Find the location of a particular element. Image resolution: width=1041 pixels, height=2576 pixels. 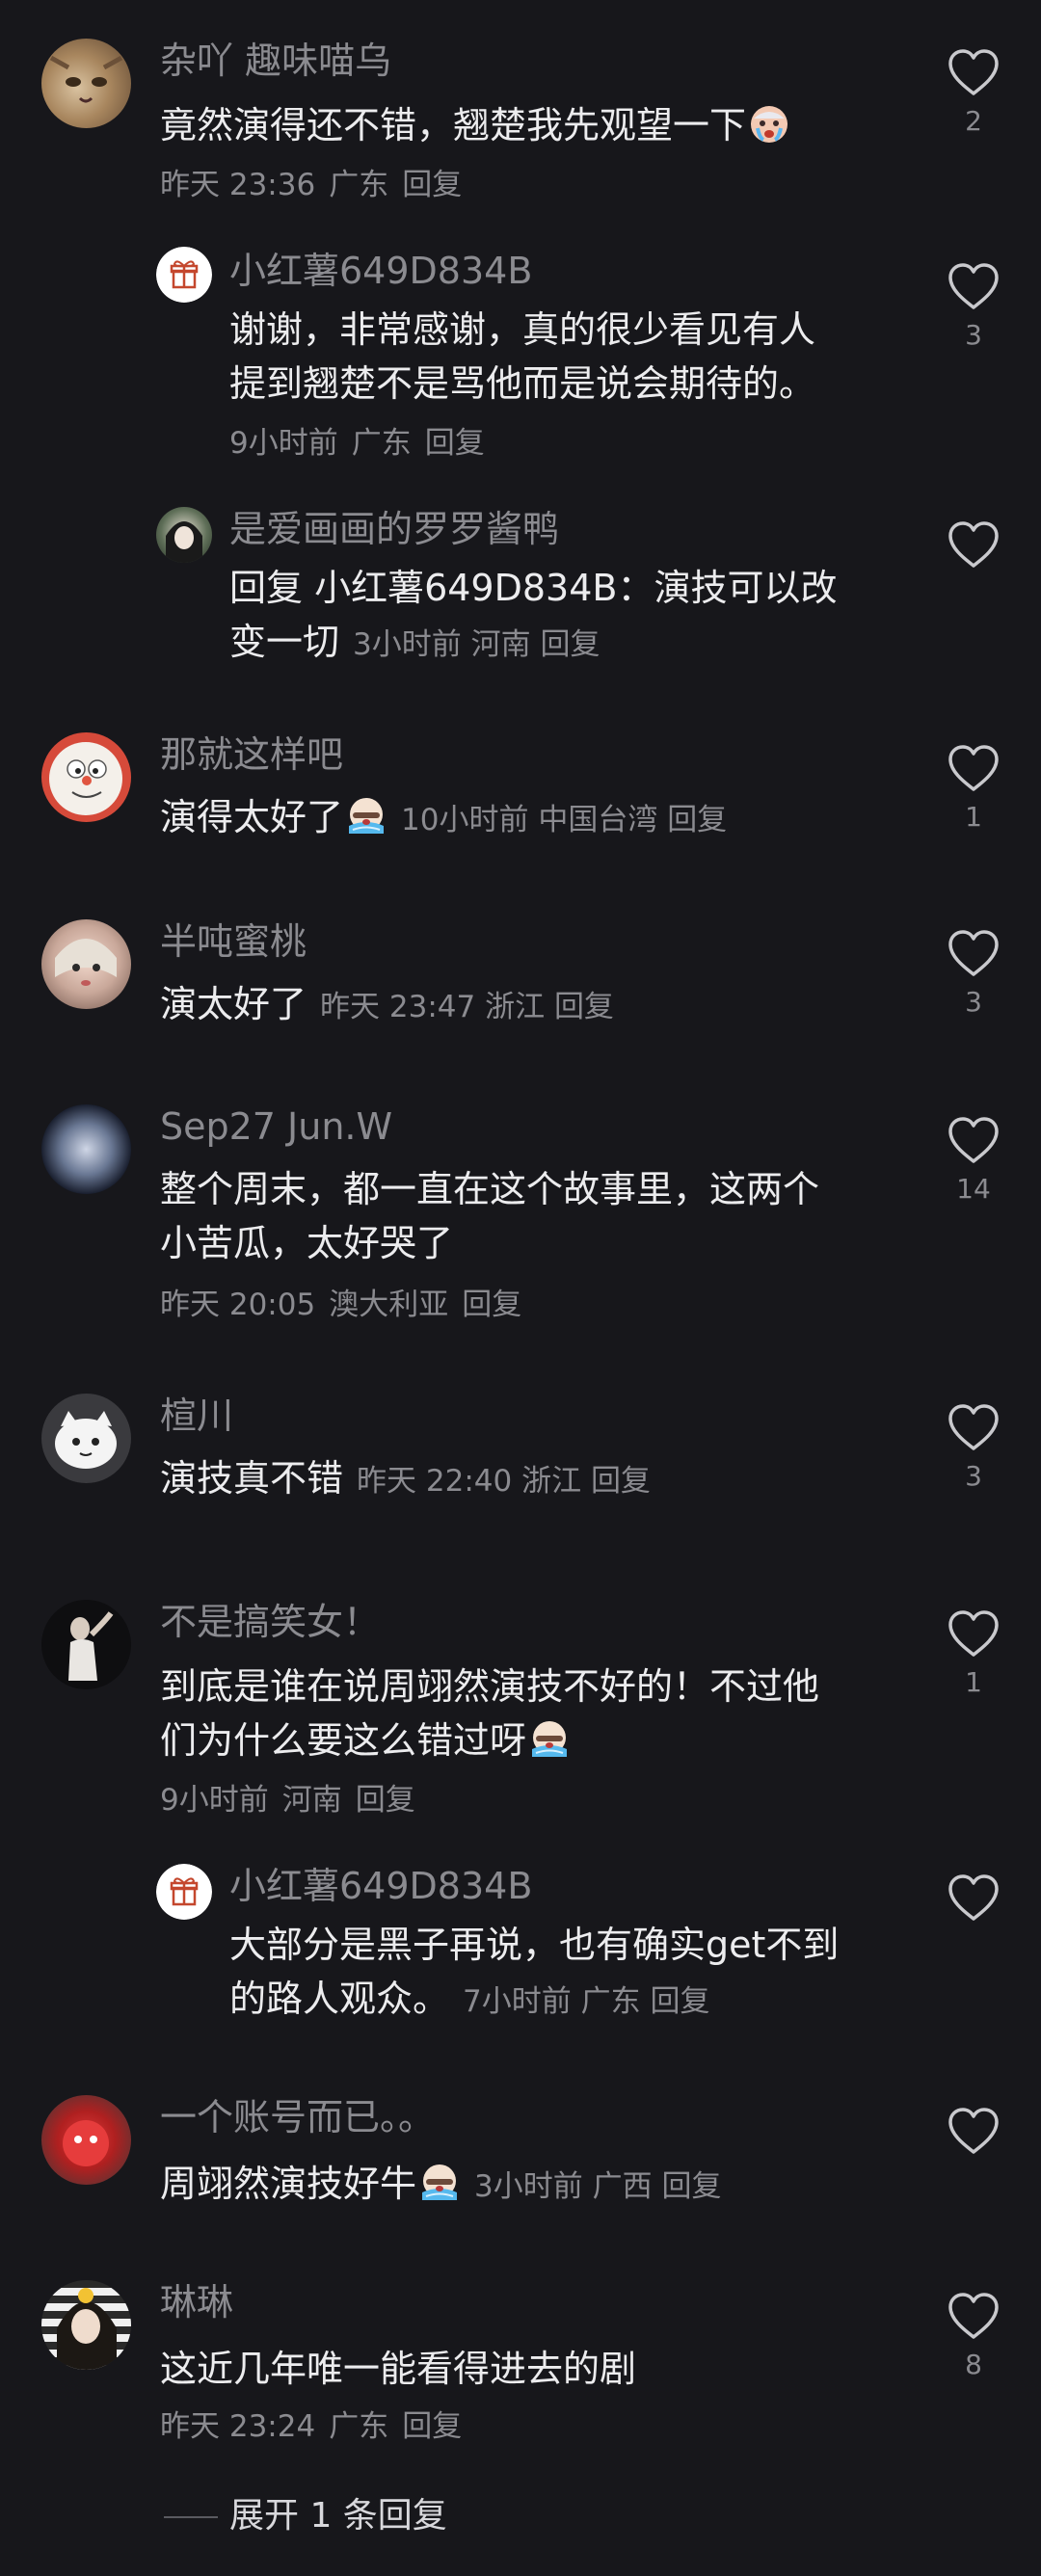

comment-meta: 昨天 23:36 广东 回复 is located at coordinates (311, 185).